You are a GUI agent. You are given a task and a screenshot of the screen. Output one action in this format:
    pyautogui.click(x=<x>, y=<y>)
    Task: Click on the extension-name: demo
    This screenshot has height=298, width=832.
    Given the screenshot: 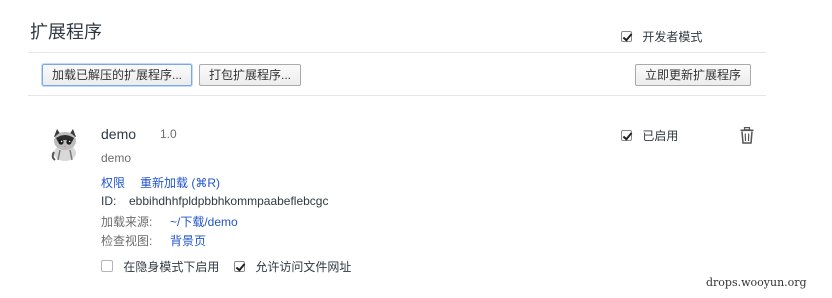 What is the action you would take?
    pyautogui.click(x=119, y=134)
    